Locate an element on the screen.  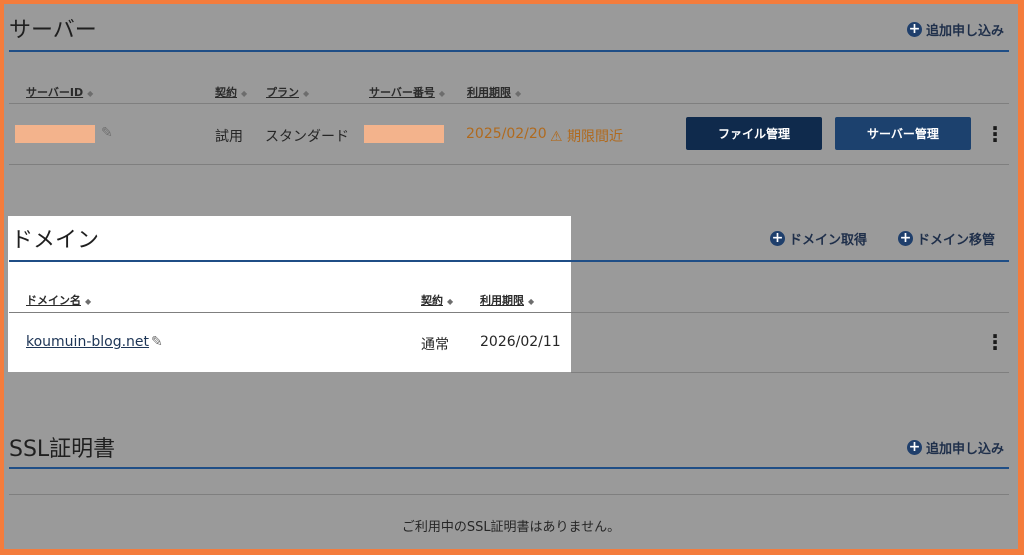
domain-acquire-link: + ドメイン取得 is located at coordinates (818, 238).